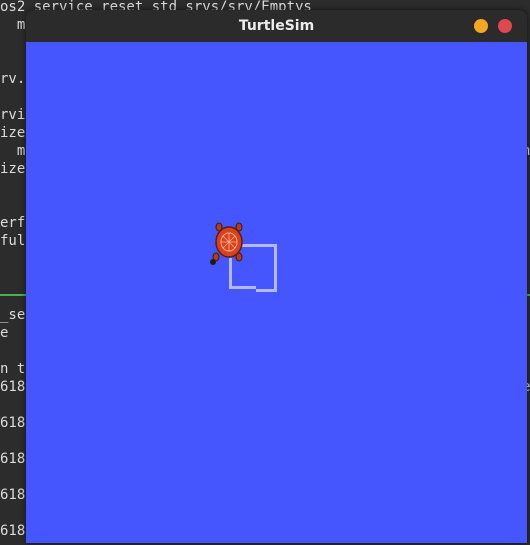  I want to click on window-title: TurtleSim, so click(276, 26).